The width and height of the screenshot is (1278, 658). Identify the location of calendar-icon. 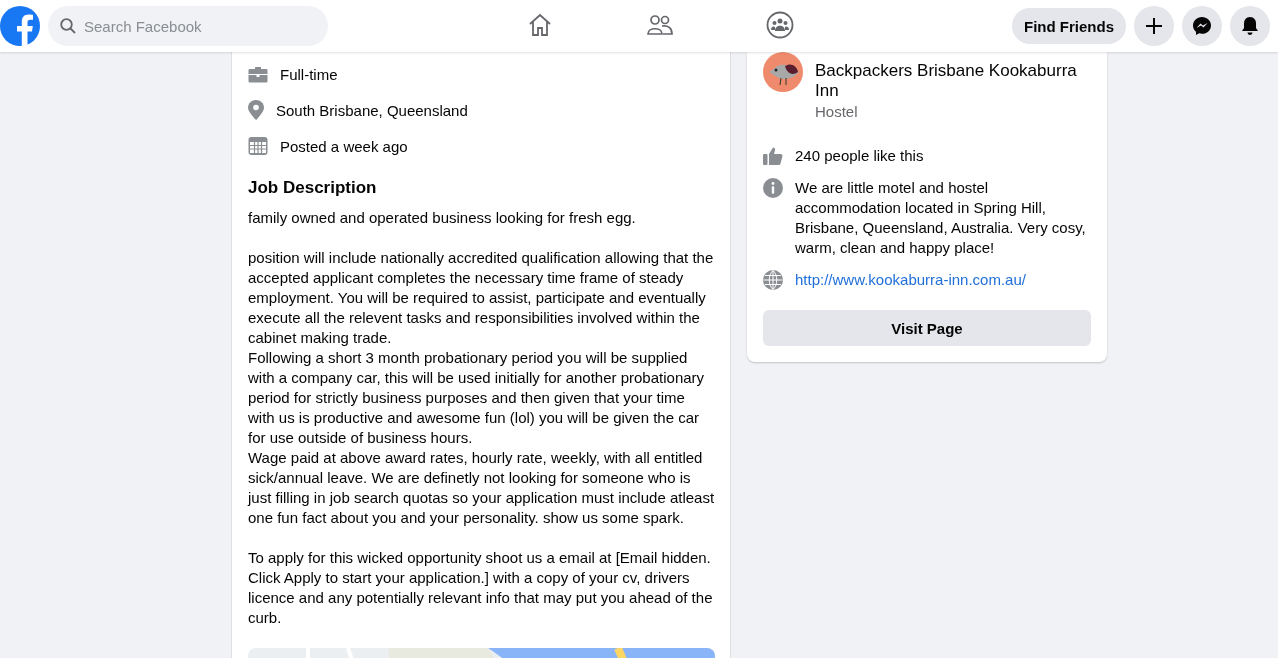
(258, 146).